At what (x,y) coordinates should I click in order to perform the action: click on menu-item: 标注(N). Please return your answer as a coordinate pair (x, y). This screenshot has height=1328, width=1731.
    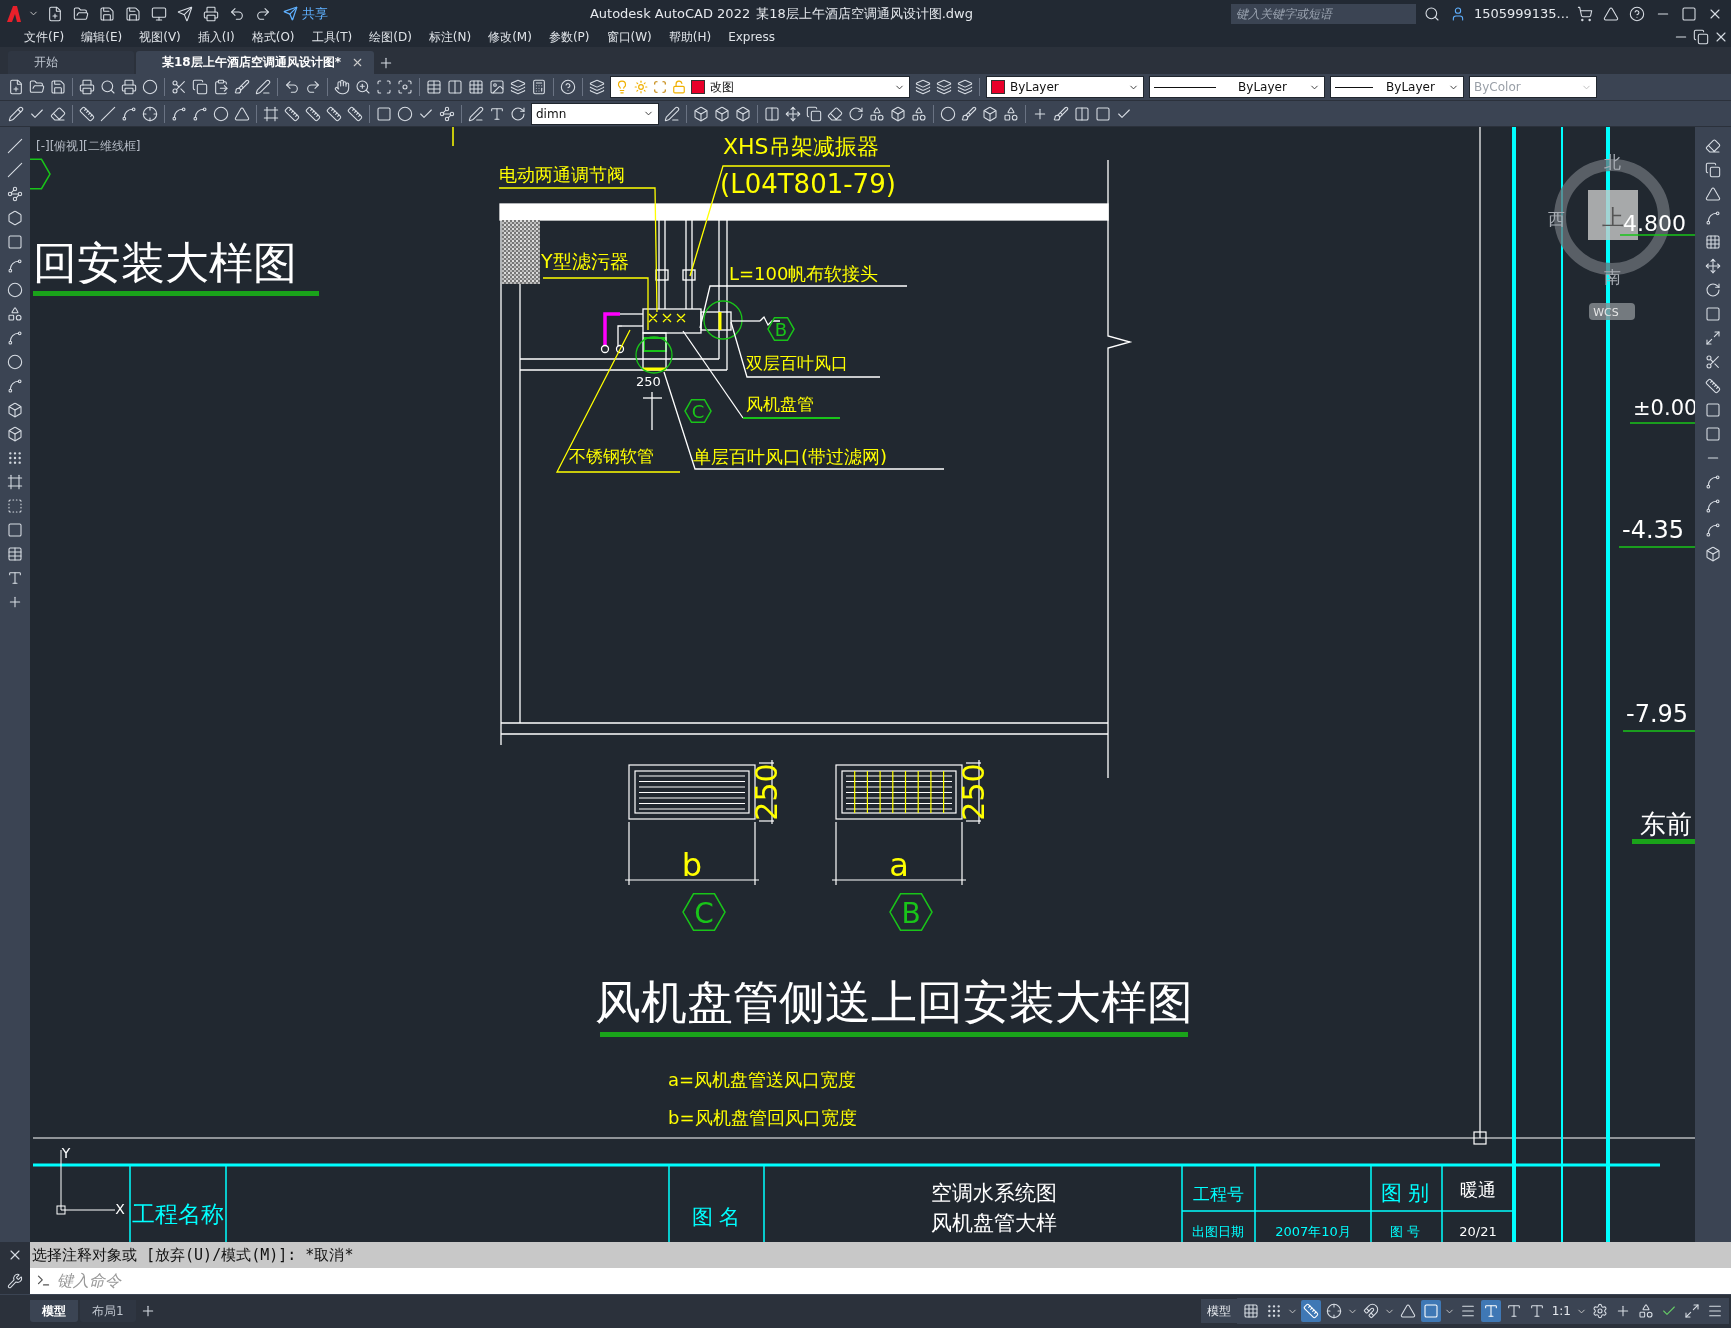
    Looking at the image, I should click on (452, 37).